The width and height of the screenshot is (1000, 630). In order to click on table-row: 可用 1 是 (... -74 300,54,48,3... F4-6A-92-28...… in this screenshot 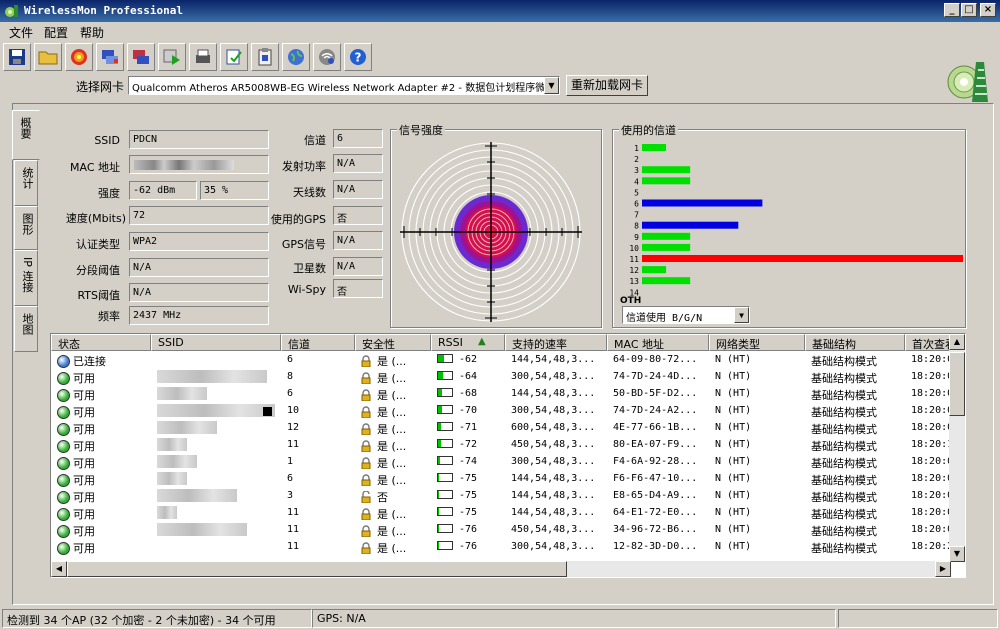, I will do `click(501, 461)`.